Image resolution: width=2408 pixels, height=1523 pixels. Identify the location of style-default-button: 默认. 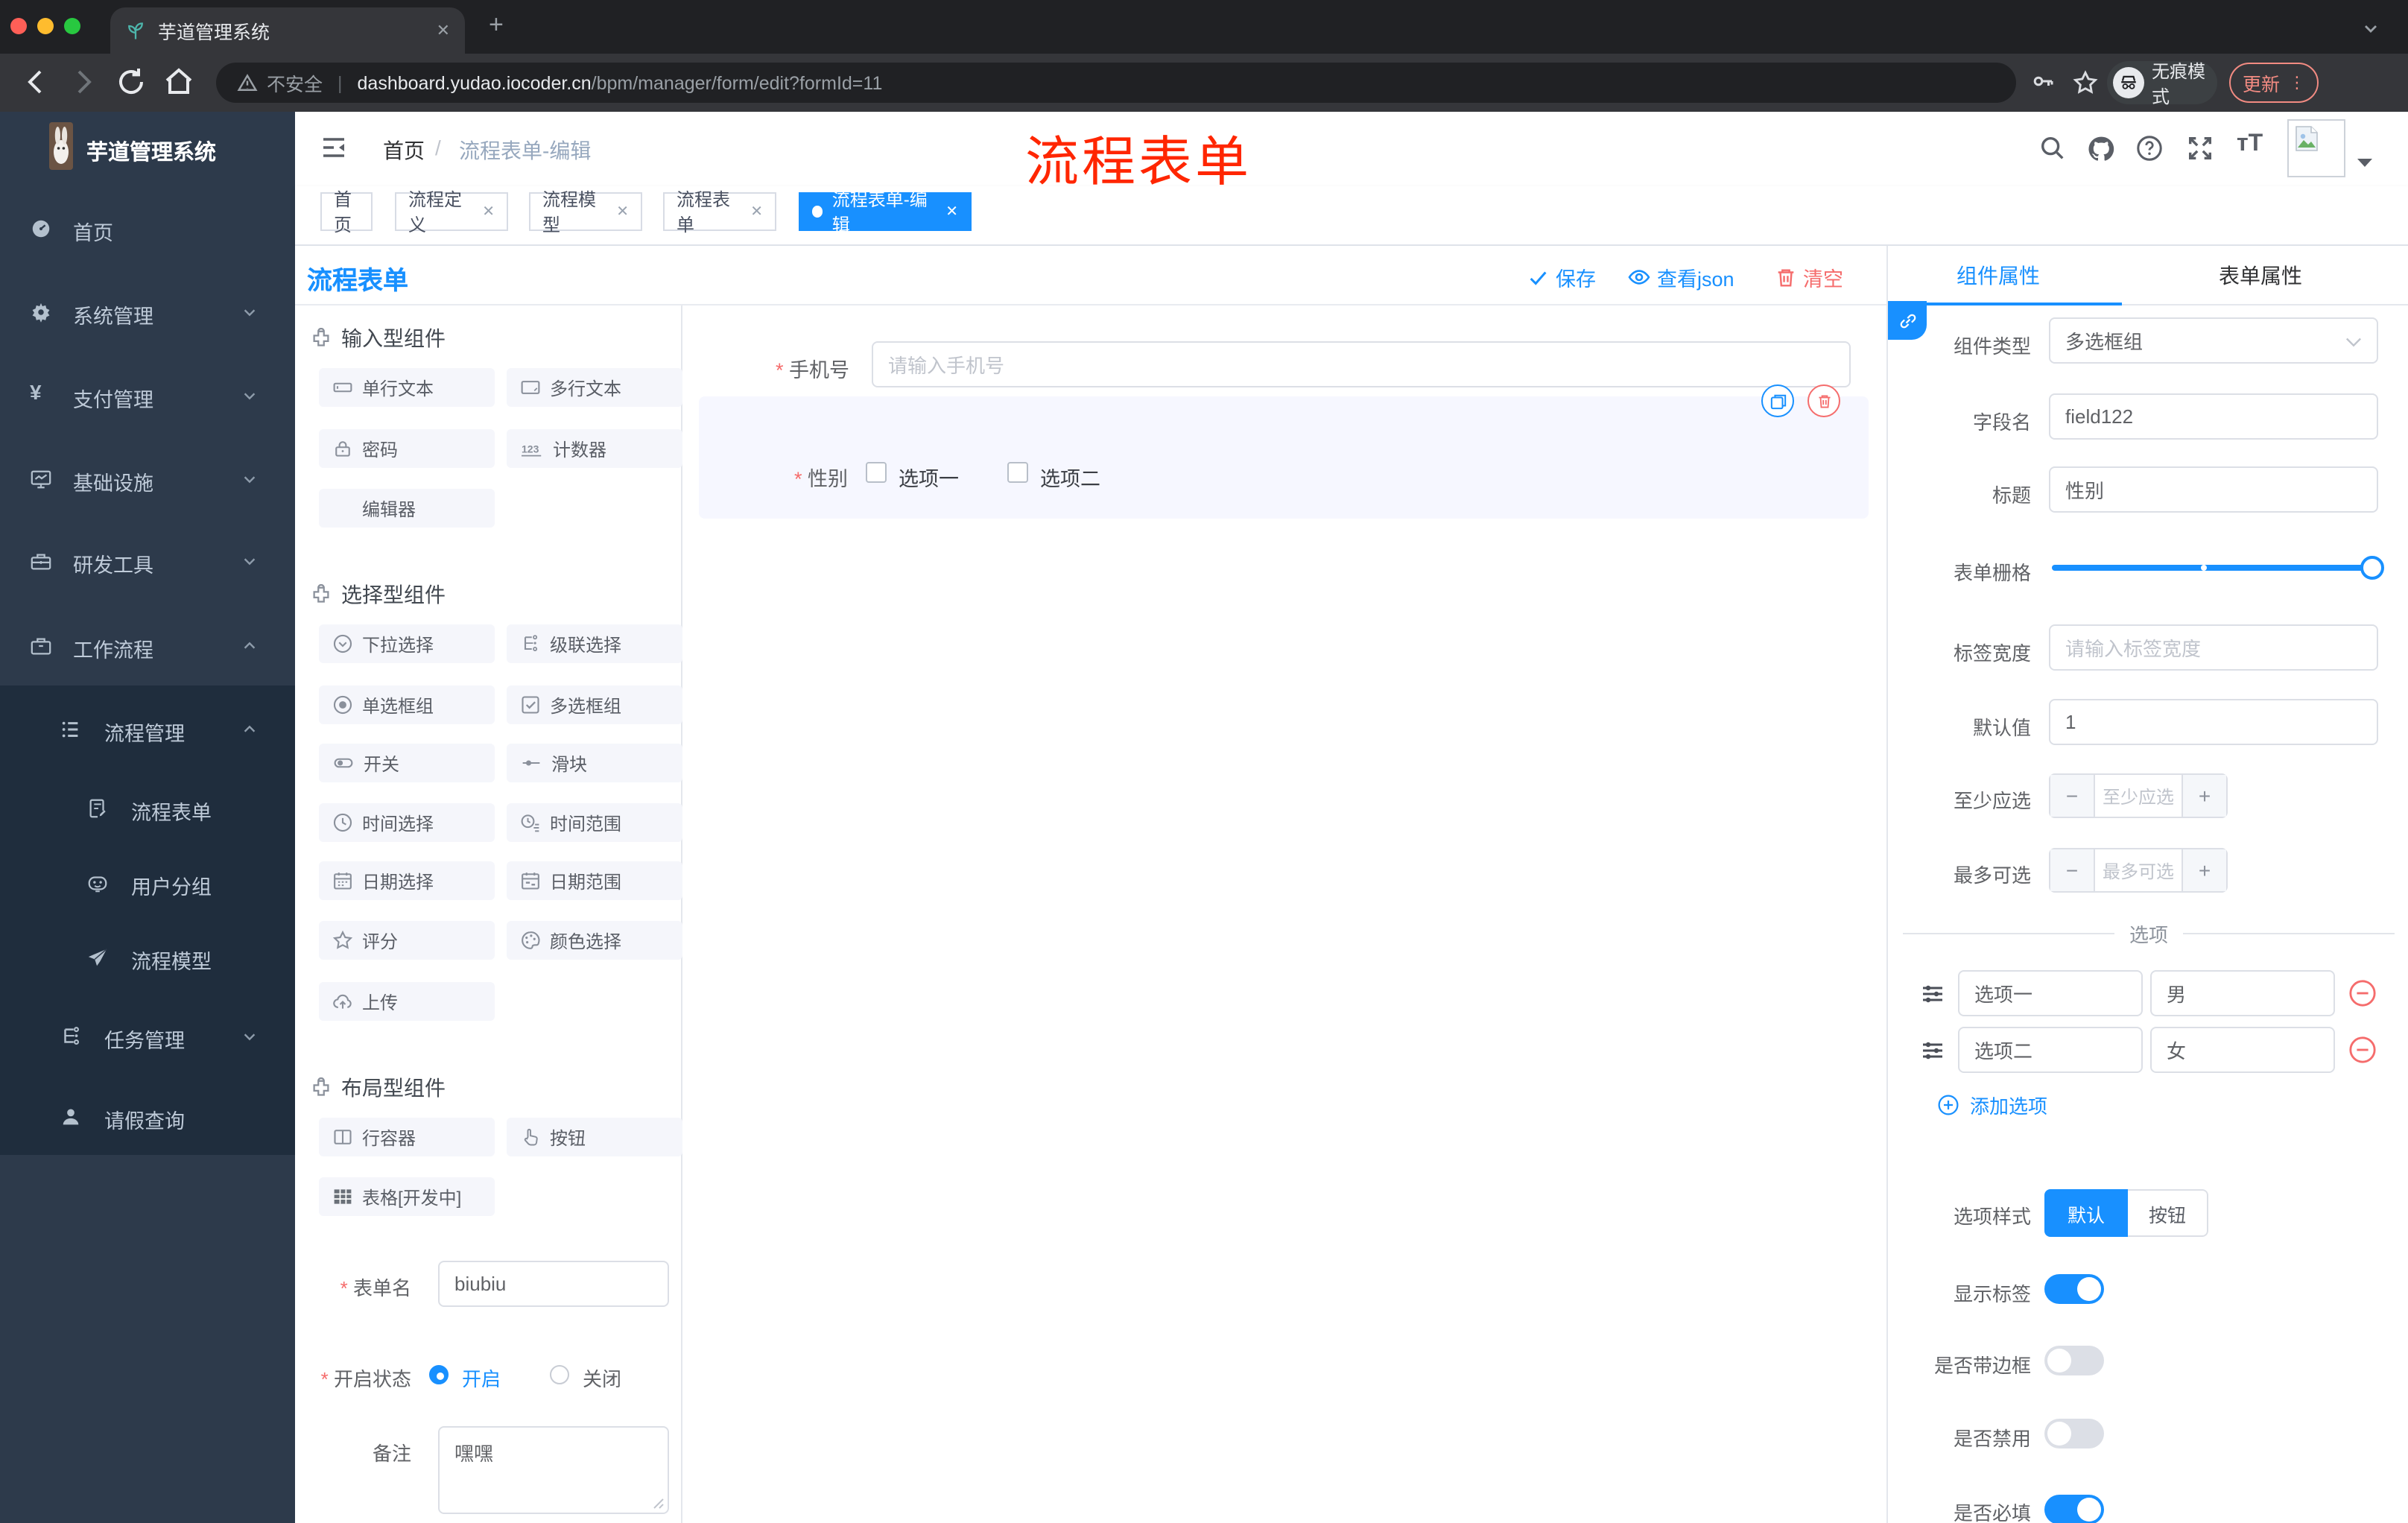
(2086, 1213).